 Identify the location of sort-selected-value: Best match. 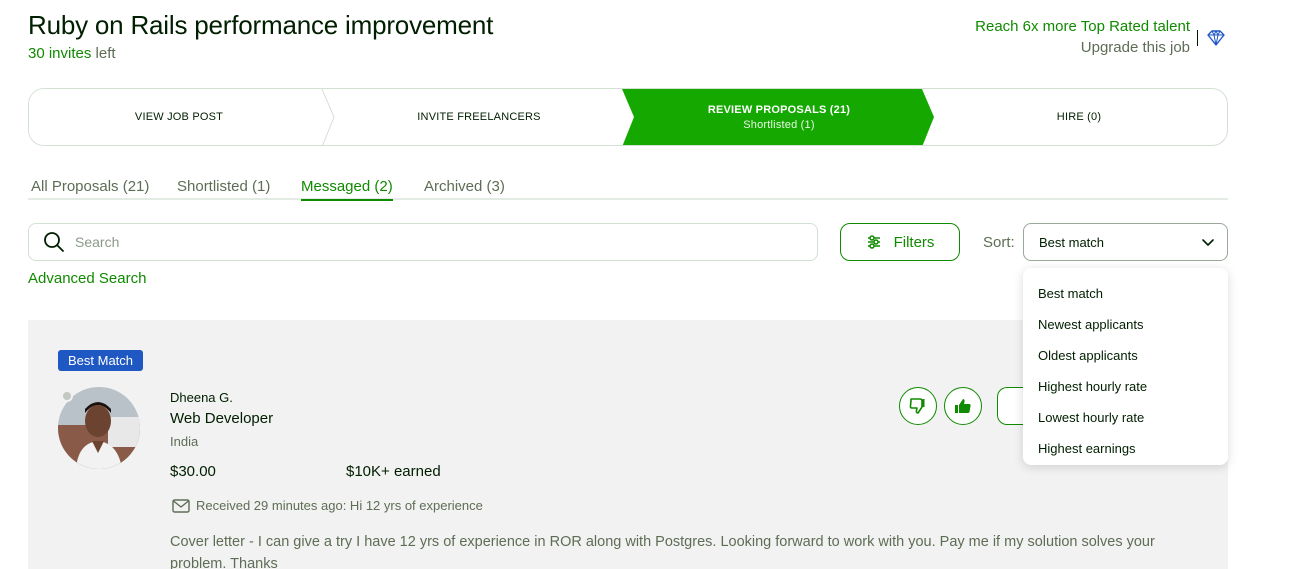
(1072, 242).